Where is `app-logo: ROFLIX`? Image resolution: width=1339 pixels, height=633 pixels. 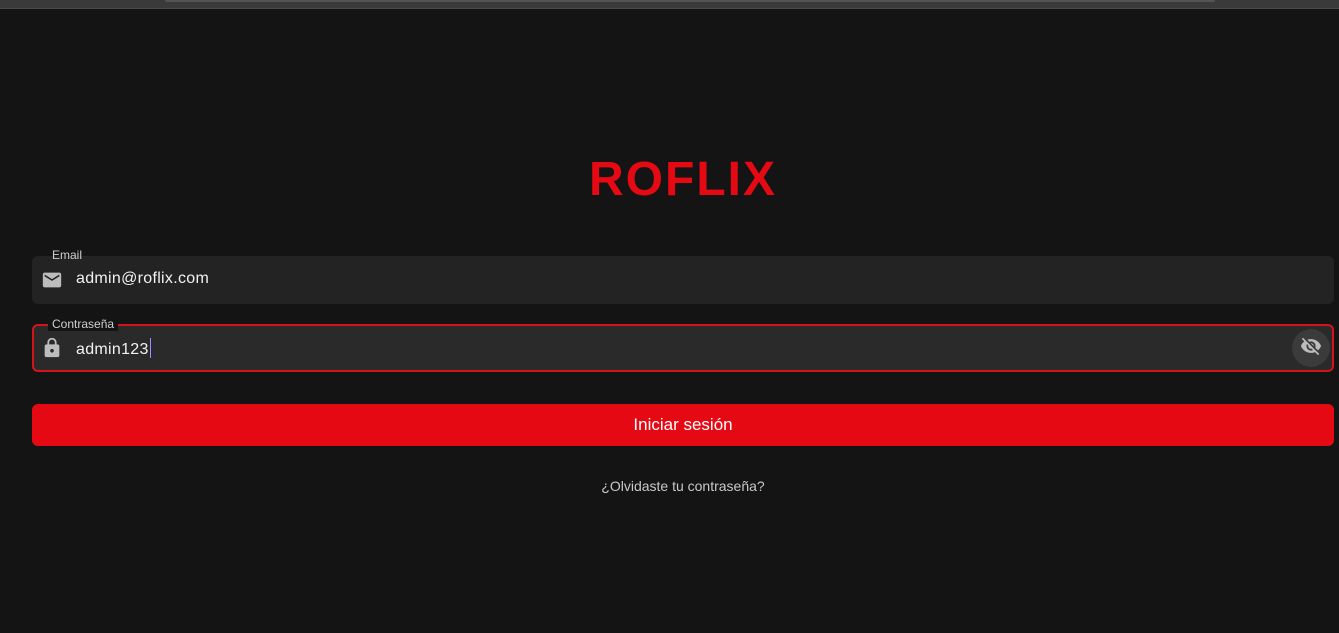
app-logo: ROFLIX is located at coordinates (683, 179).